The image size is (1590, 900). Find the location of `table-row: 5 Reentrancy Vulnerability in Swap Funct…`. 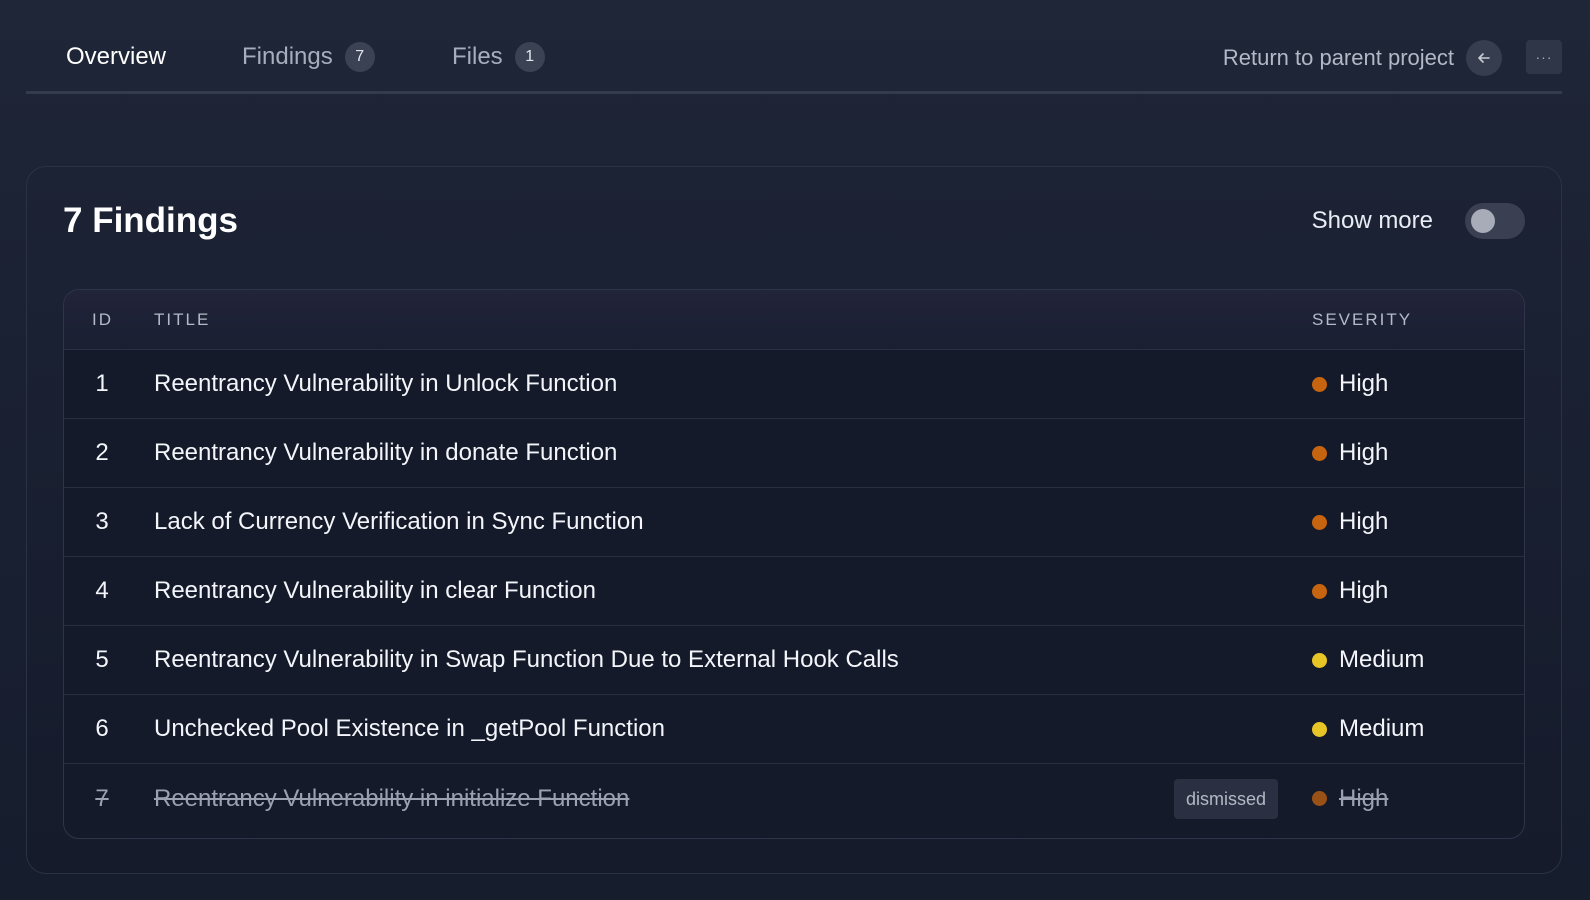

table-row: 5 Reentrancy Vulnerability in Swap Funct… is located at coordinates (794, 660).